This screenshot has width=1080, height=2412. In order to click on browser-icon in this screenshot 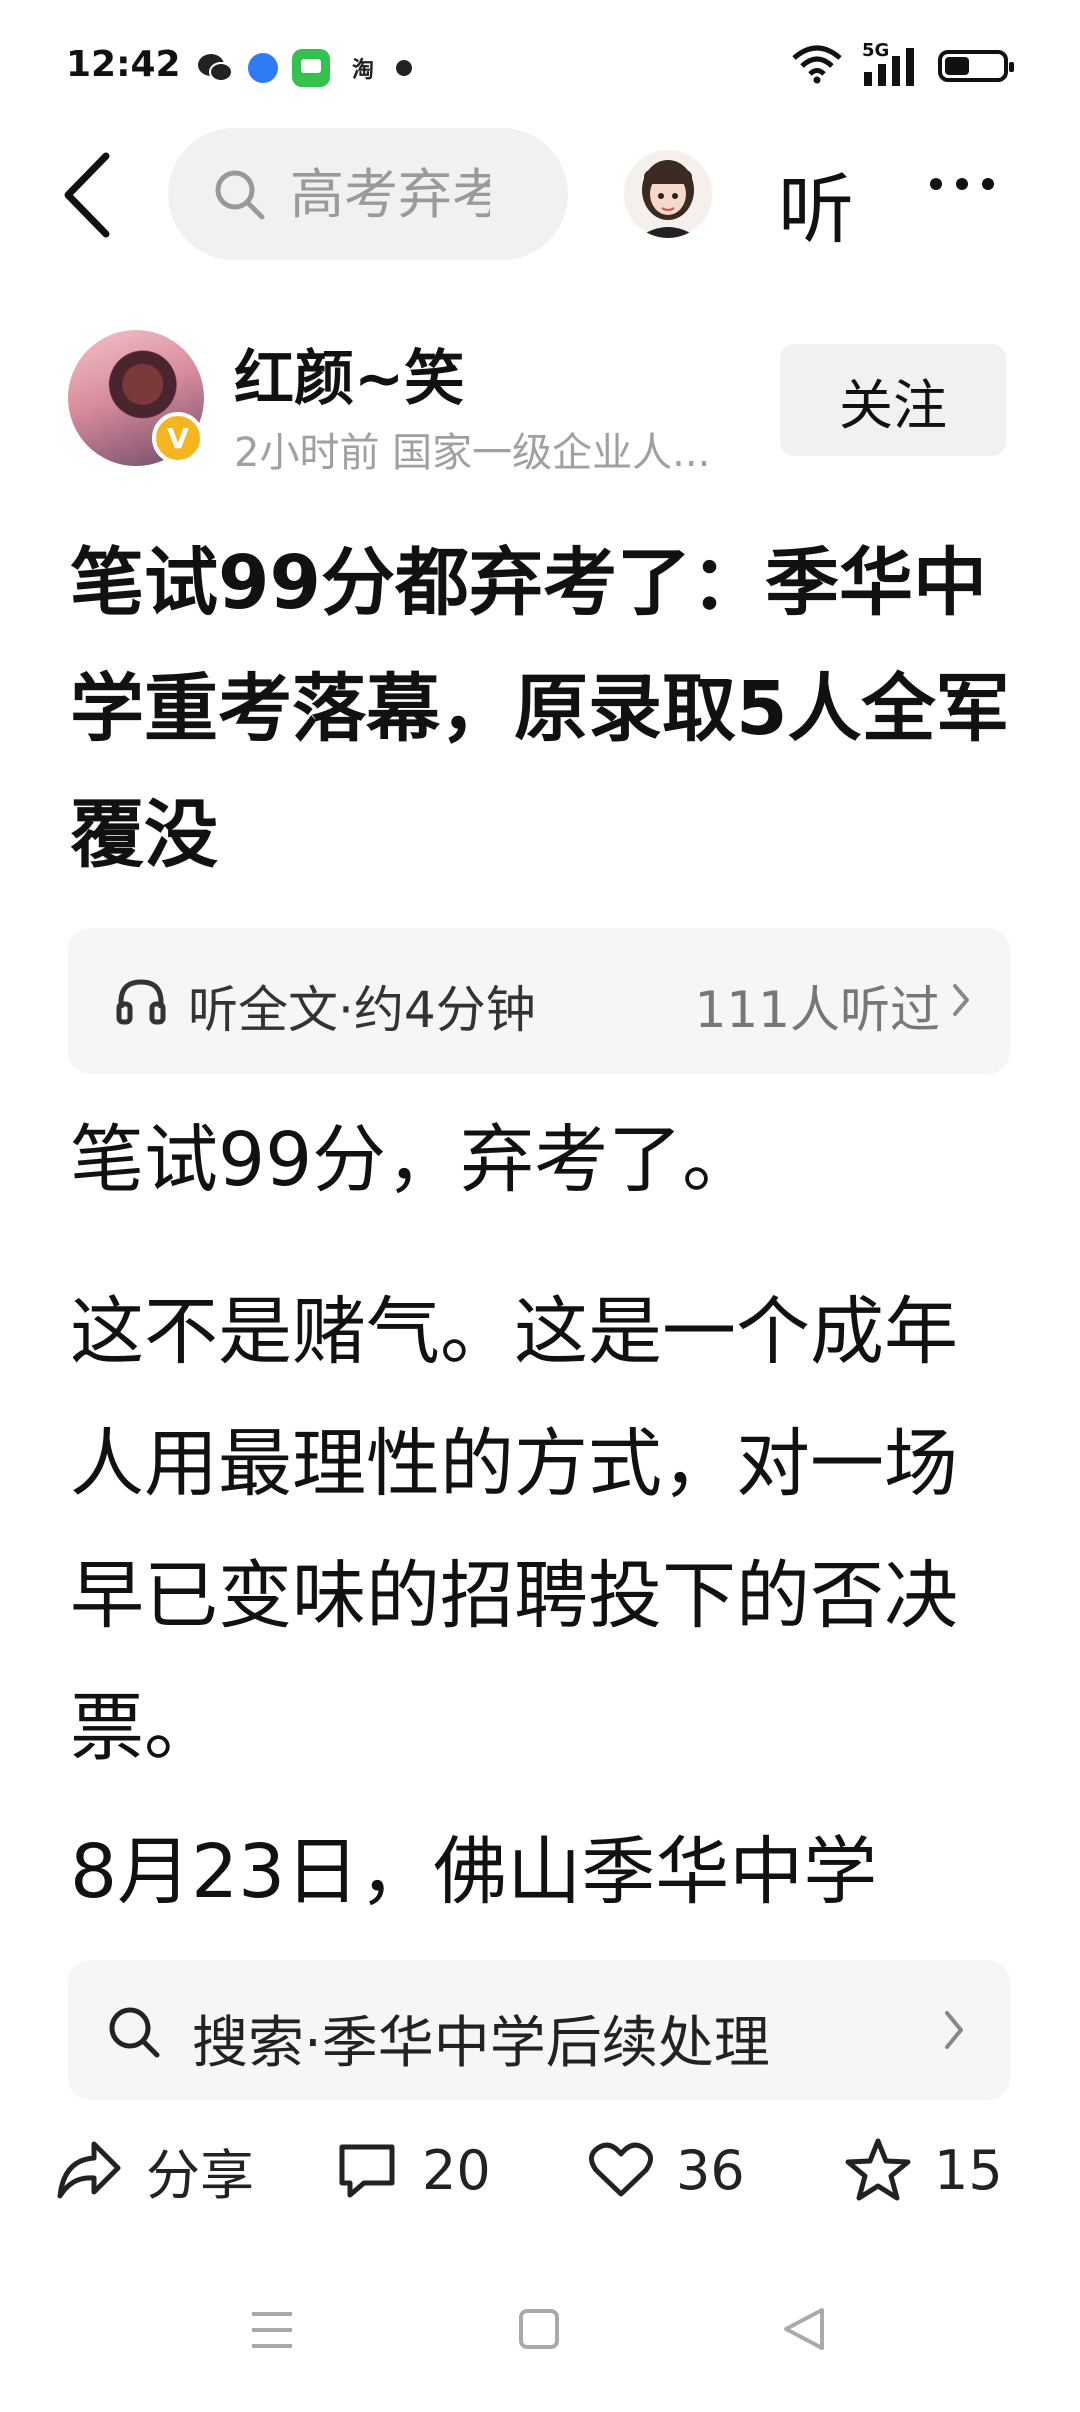, I will do `click(263, 68)`.